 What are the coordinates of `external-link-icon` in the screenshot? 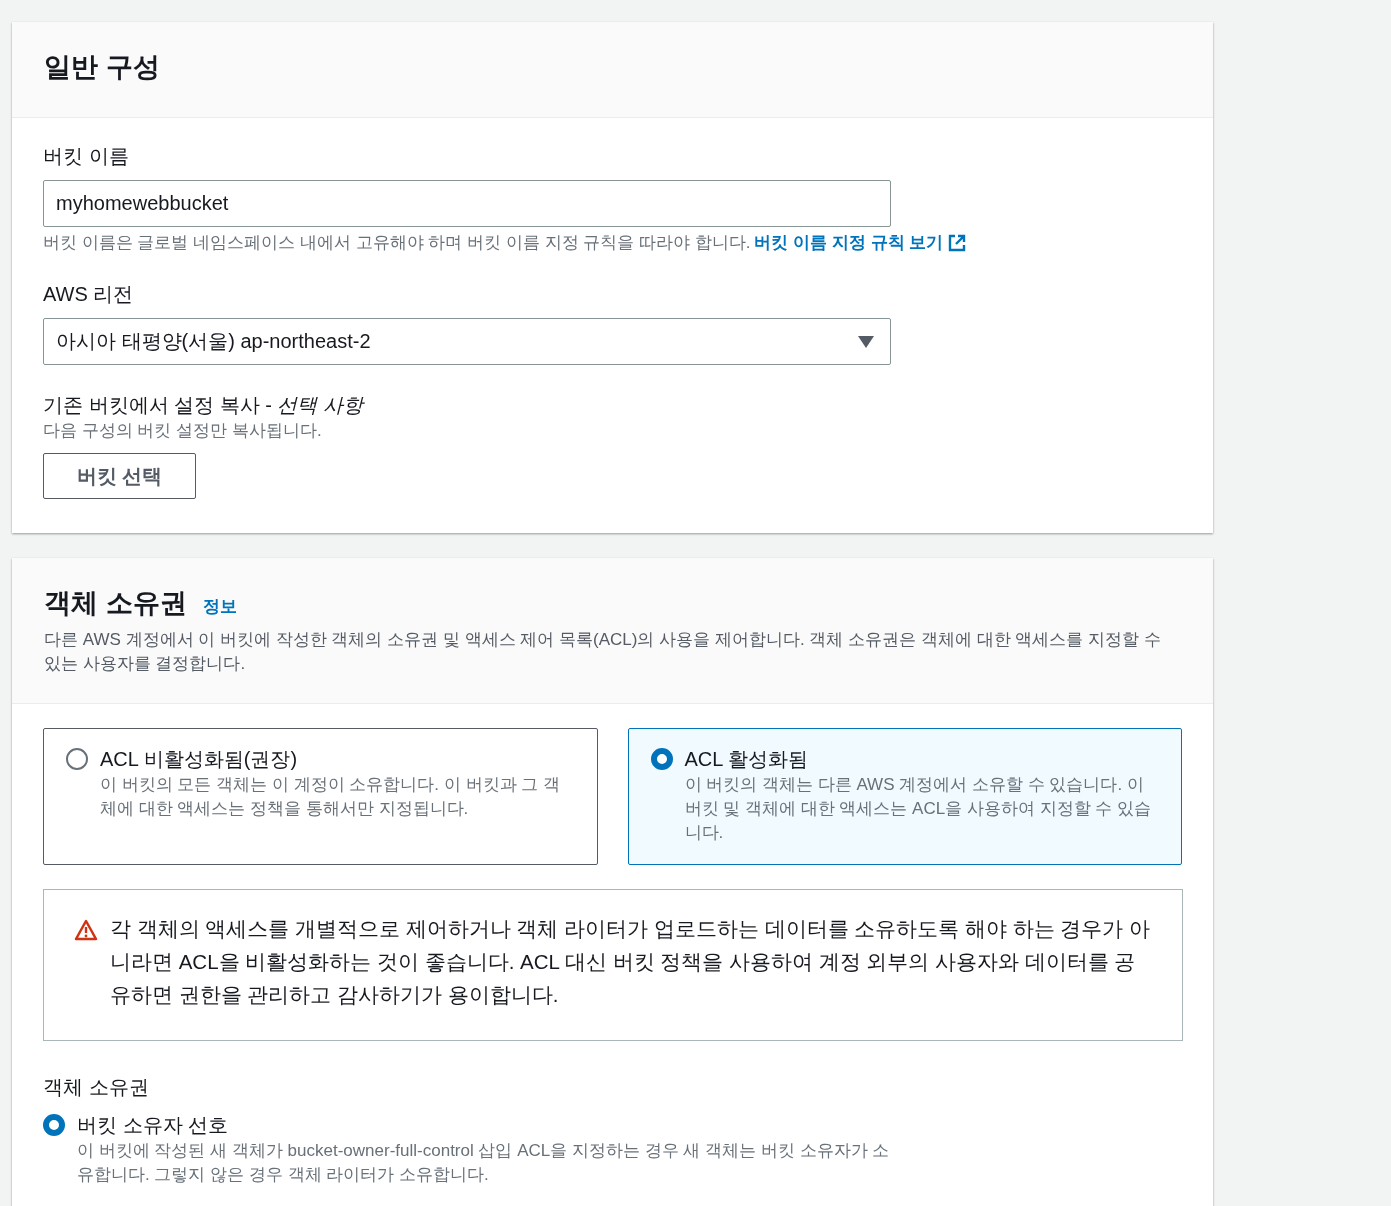 It's located at (957, 242).